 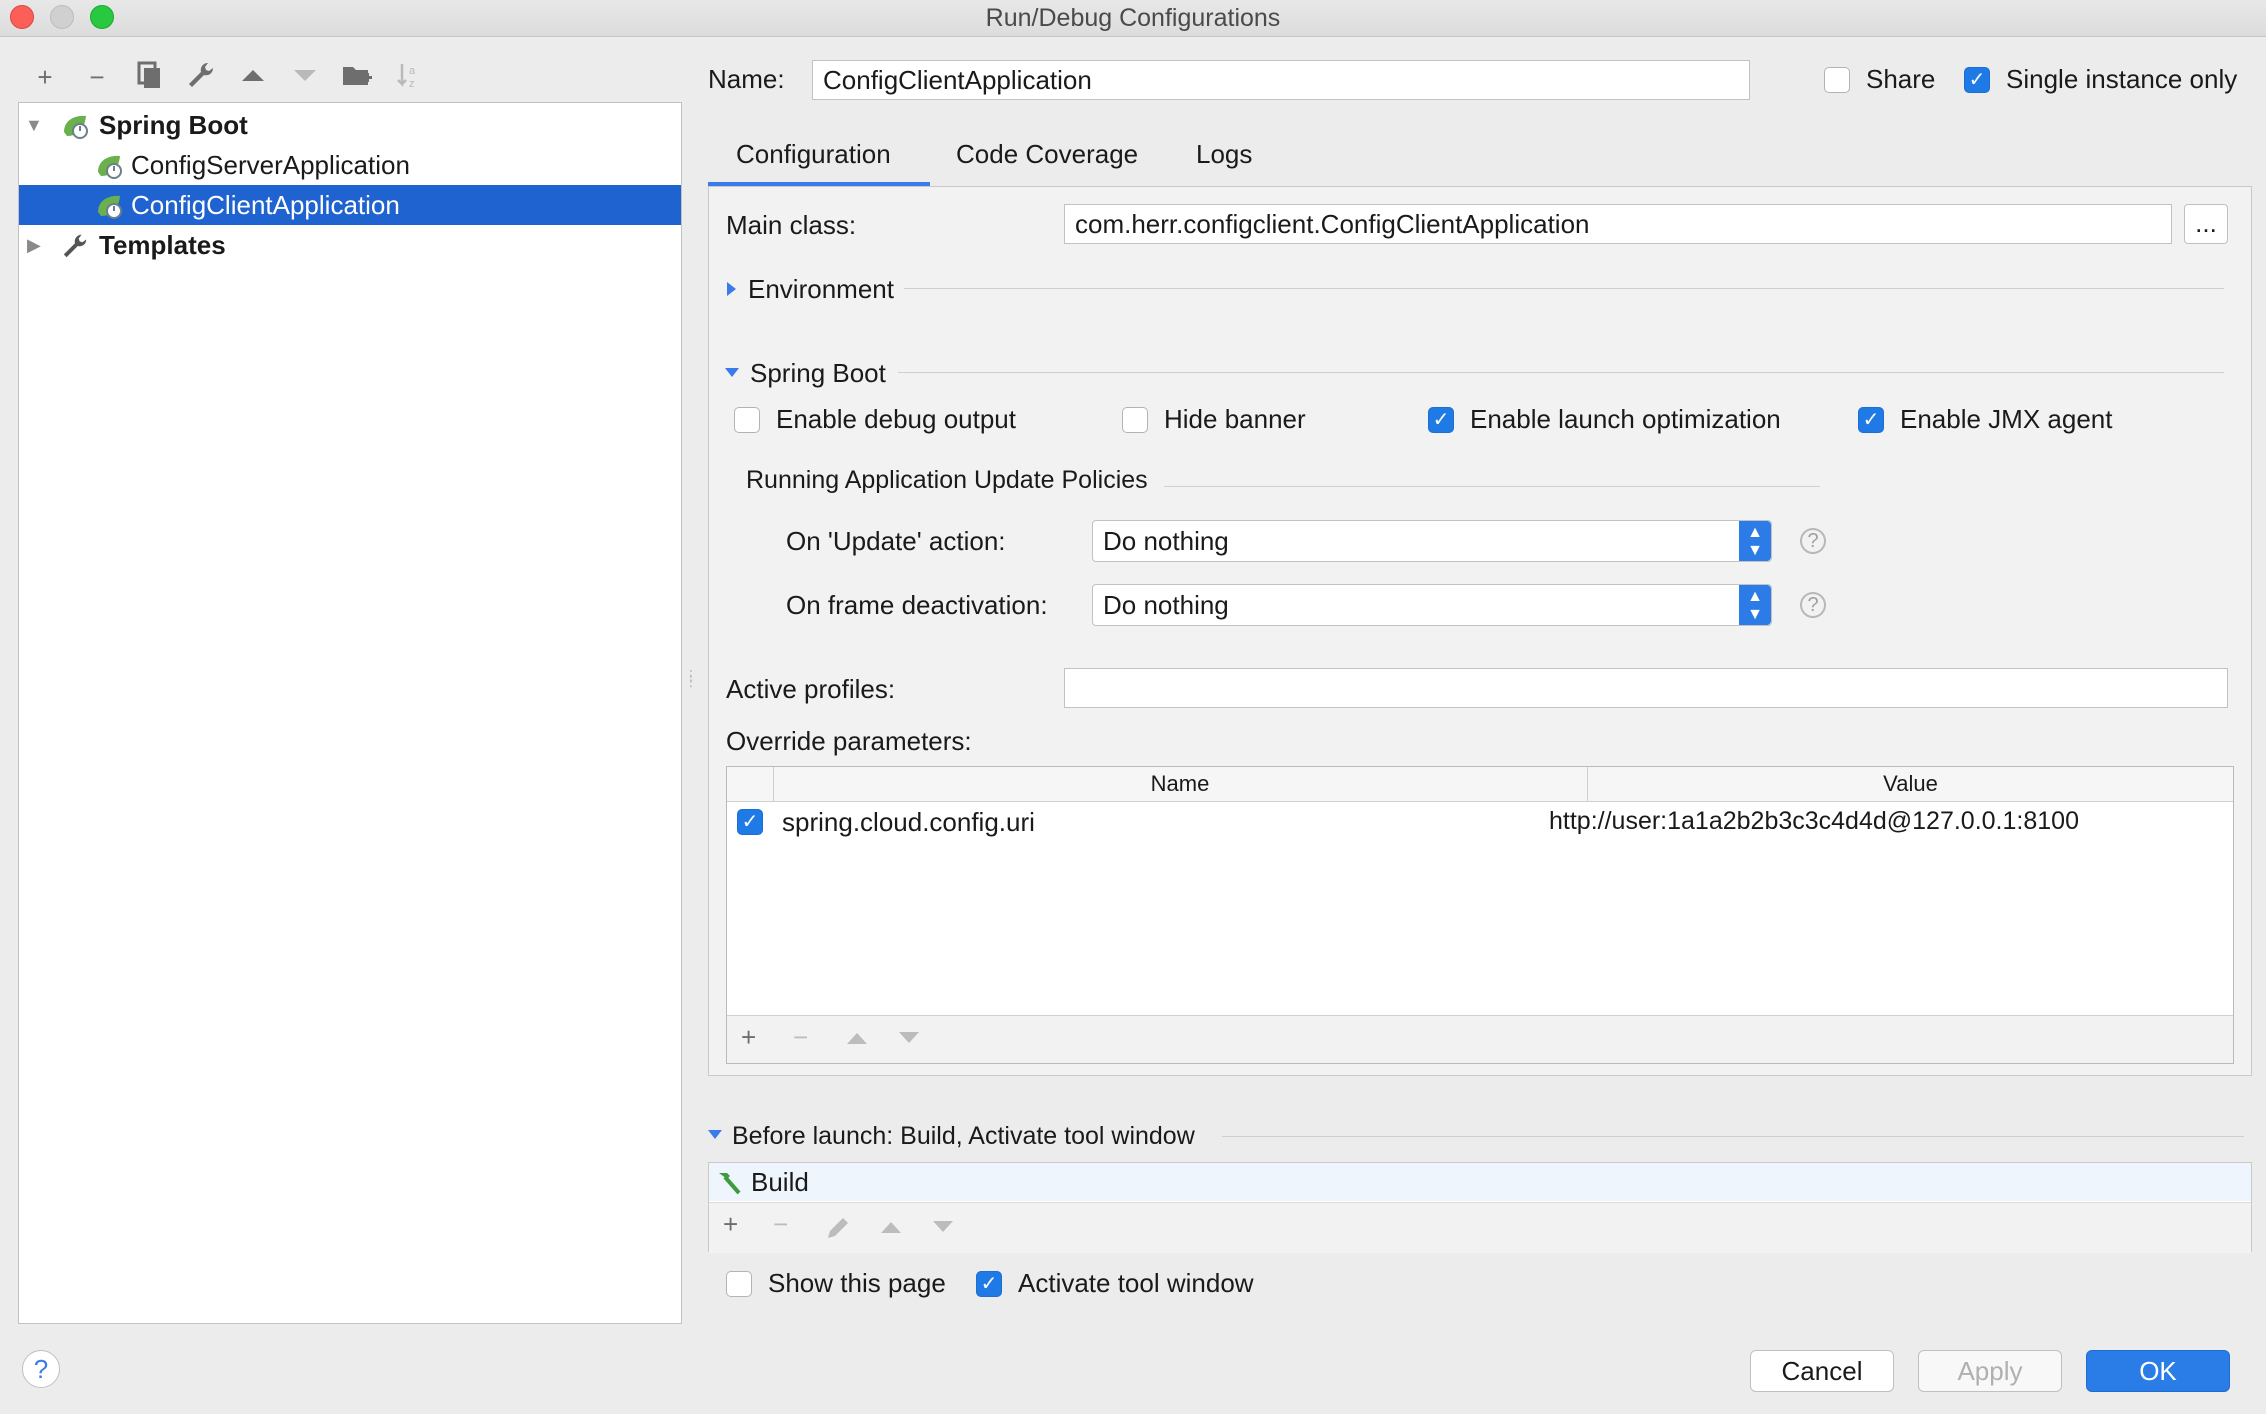 I want to click on edit-task-icon, so click(x=838, y=1230).